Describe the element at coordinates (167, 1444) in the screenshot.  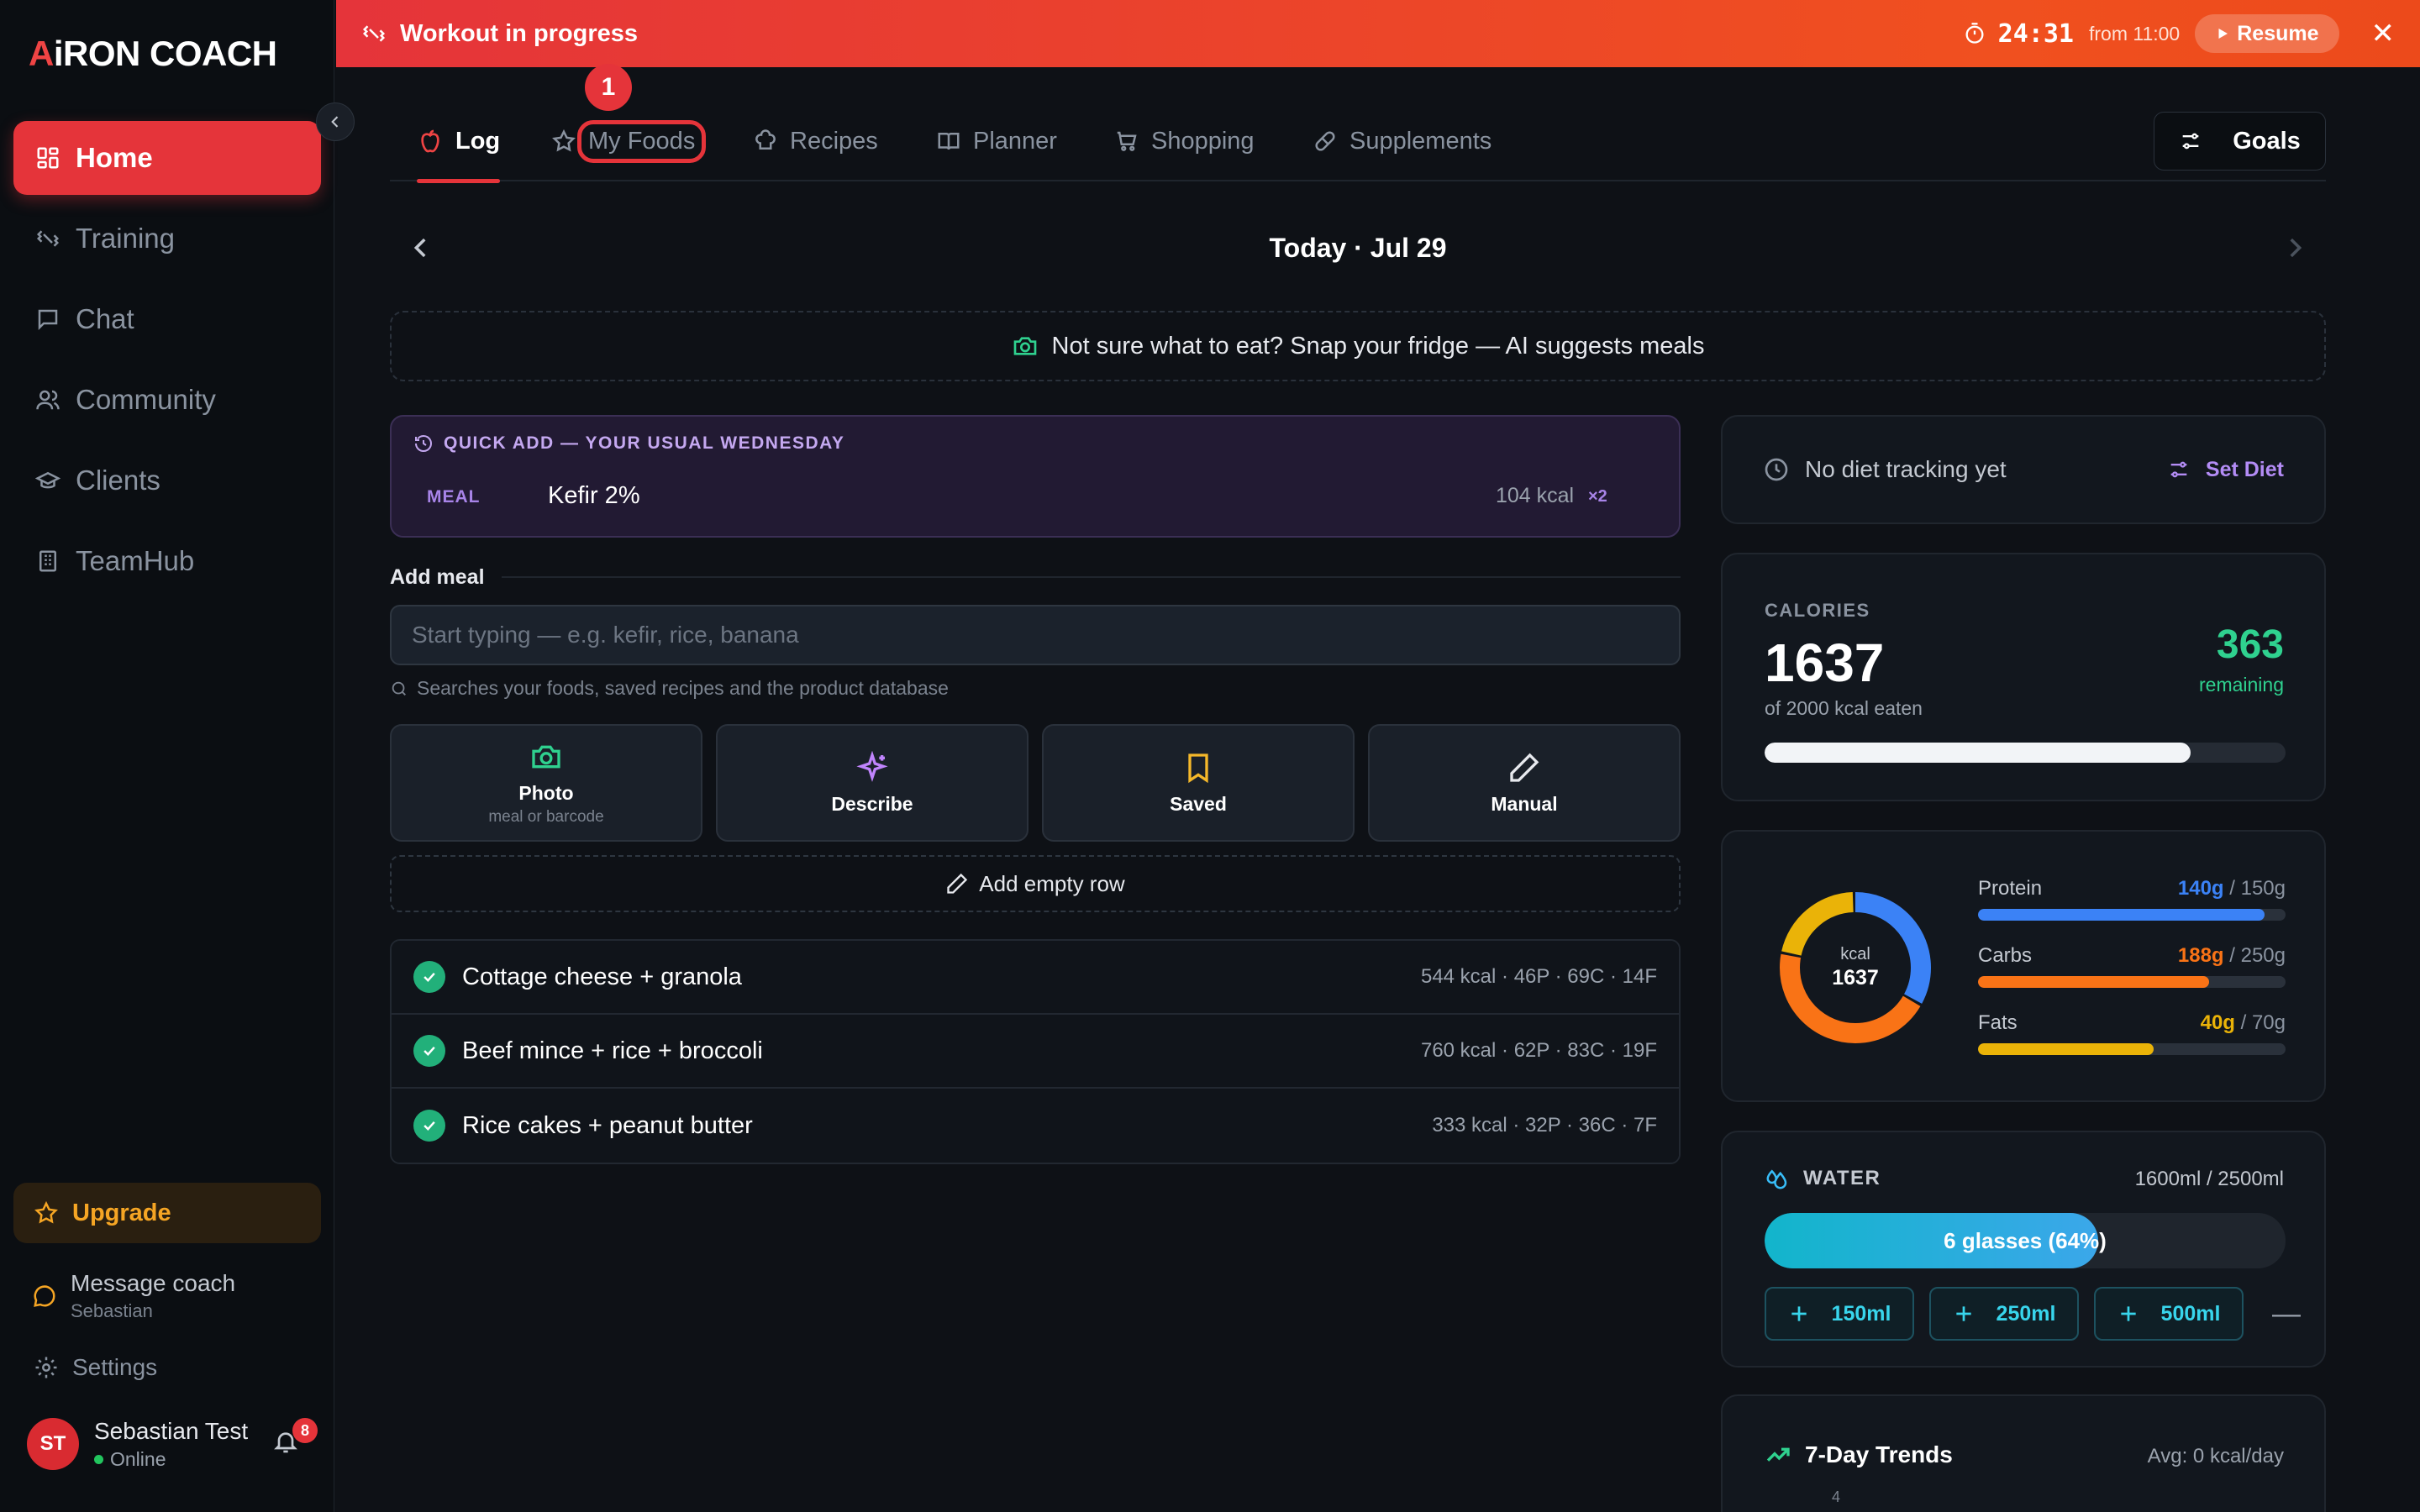
I see `user-profile: ST Sebastian Test Online 8` at that location.